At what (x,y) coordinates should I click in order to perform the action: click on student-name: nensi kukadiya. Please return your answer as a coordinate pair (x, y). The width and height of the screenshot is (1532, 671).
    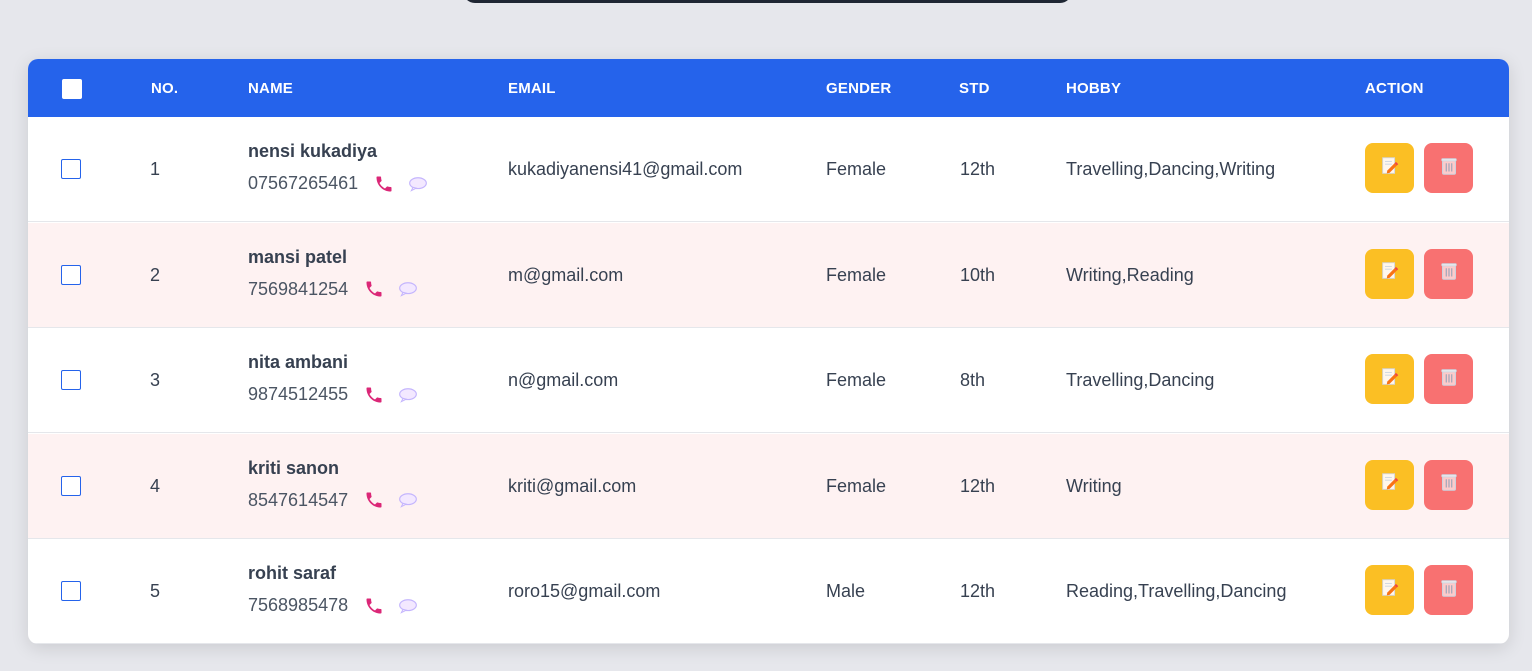
    Looking at the image, I should click on (313, 151).